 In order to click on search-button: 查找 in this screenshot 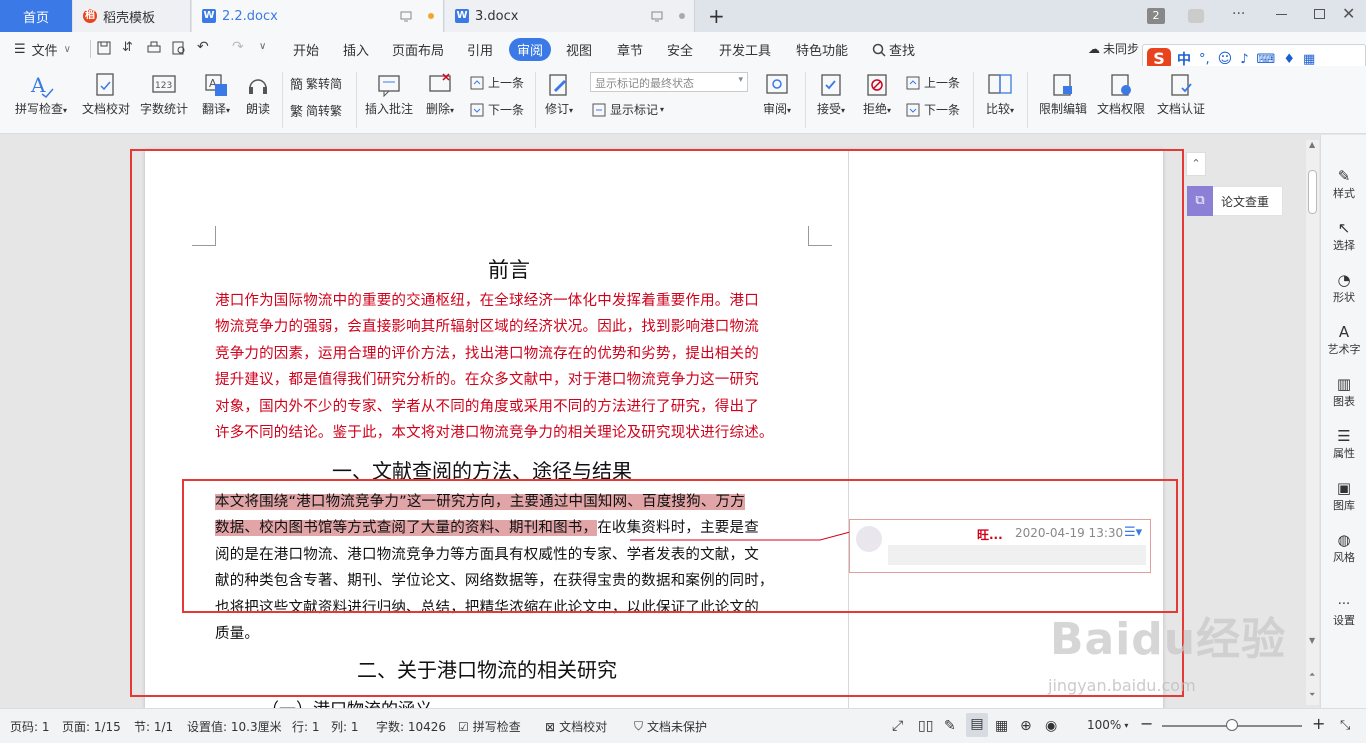, I will do `click(893, 49)`.